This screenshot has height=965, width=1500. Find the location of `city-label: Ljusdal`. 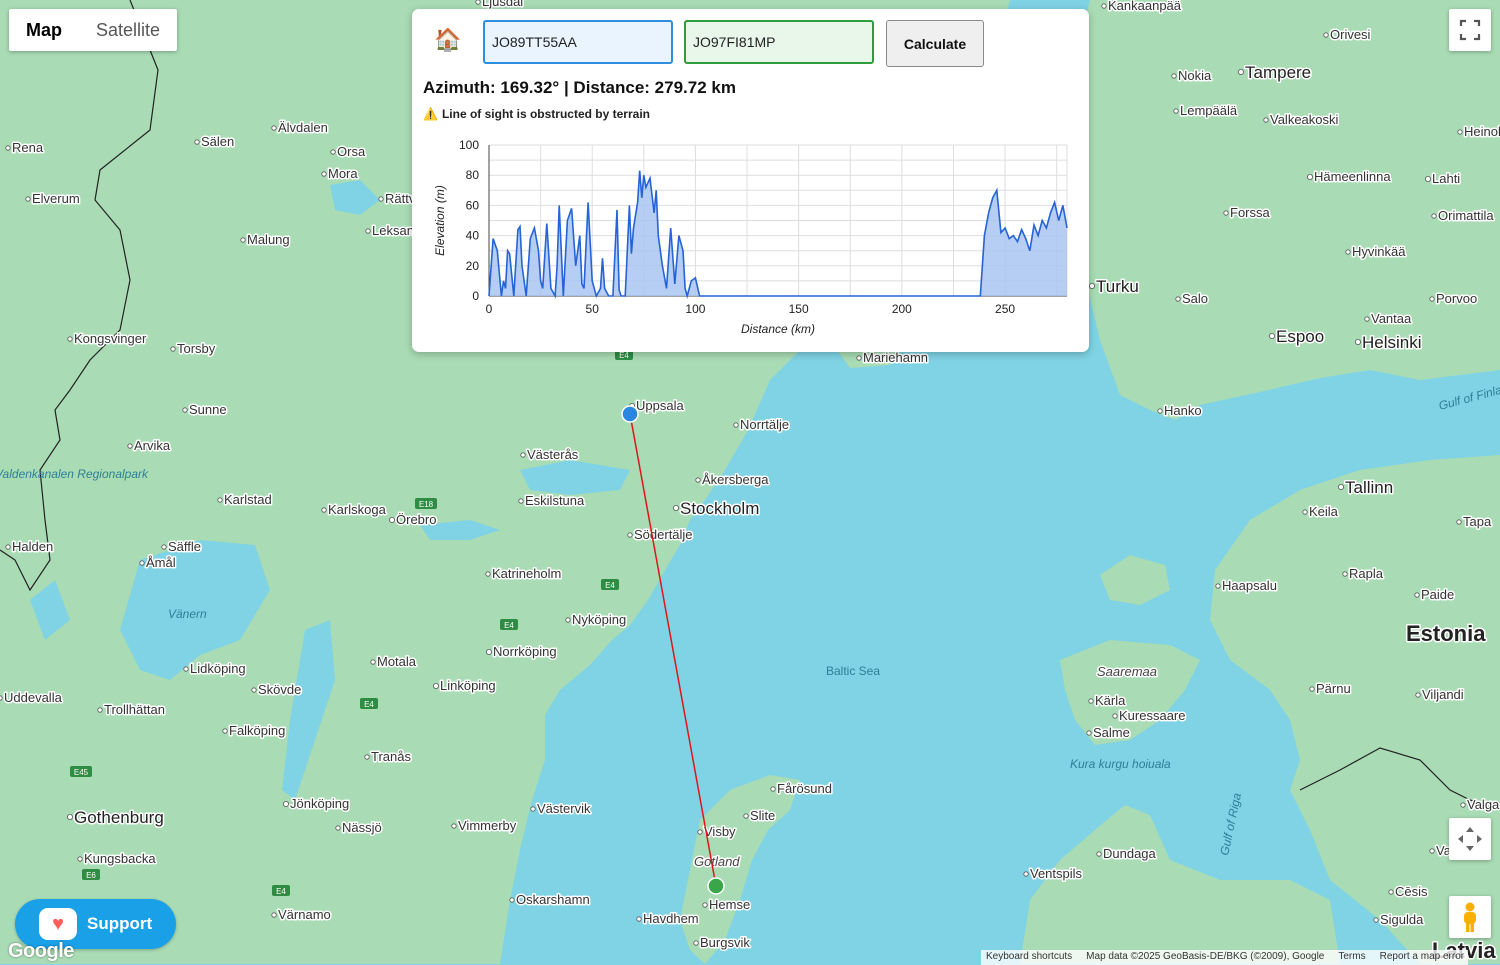

city-label: Ljusdal is located at coordinates (502, 4).